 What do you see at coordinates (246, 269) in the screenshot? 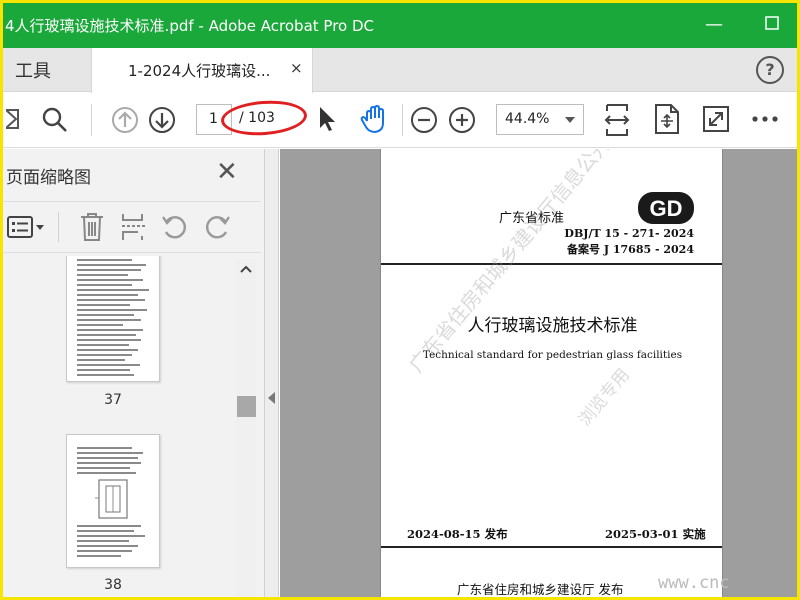
I see `scroll-up-icon` at bounding box center [246, 269].